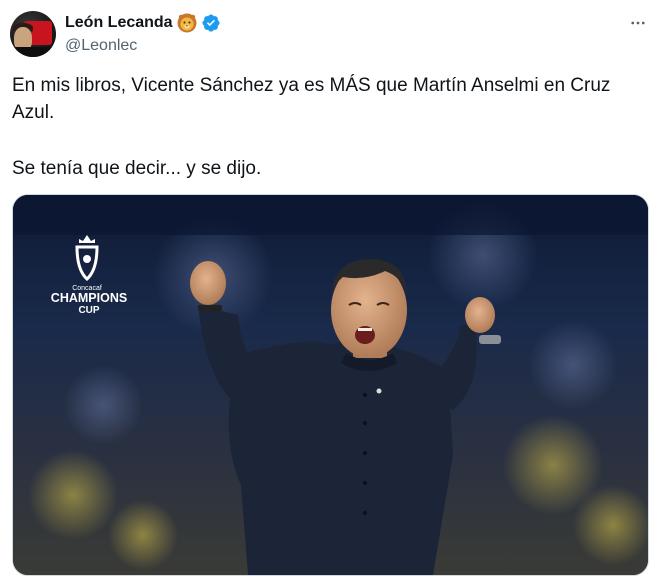 The image size is (660, 576). What do you see at coordinates (33, 34) in the screenshot?
I see `avatar` at bounding box center [33, 34].